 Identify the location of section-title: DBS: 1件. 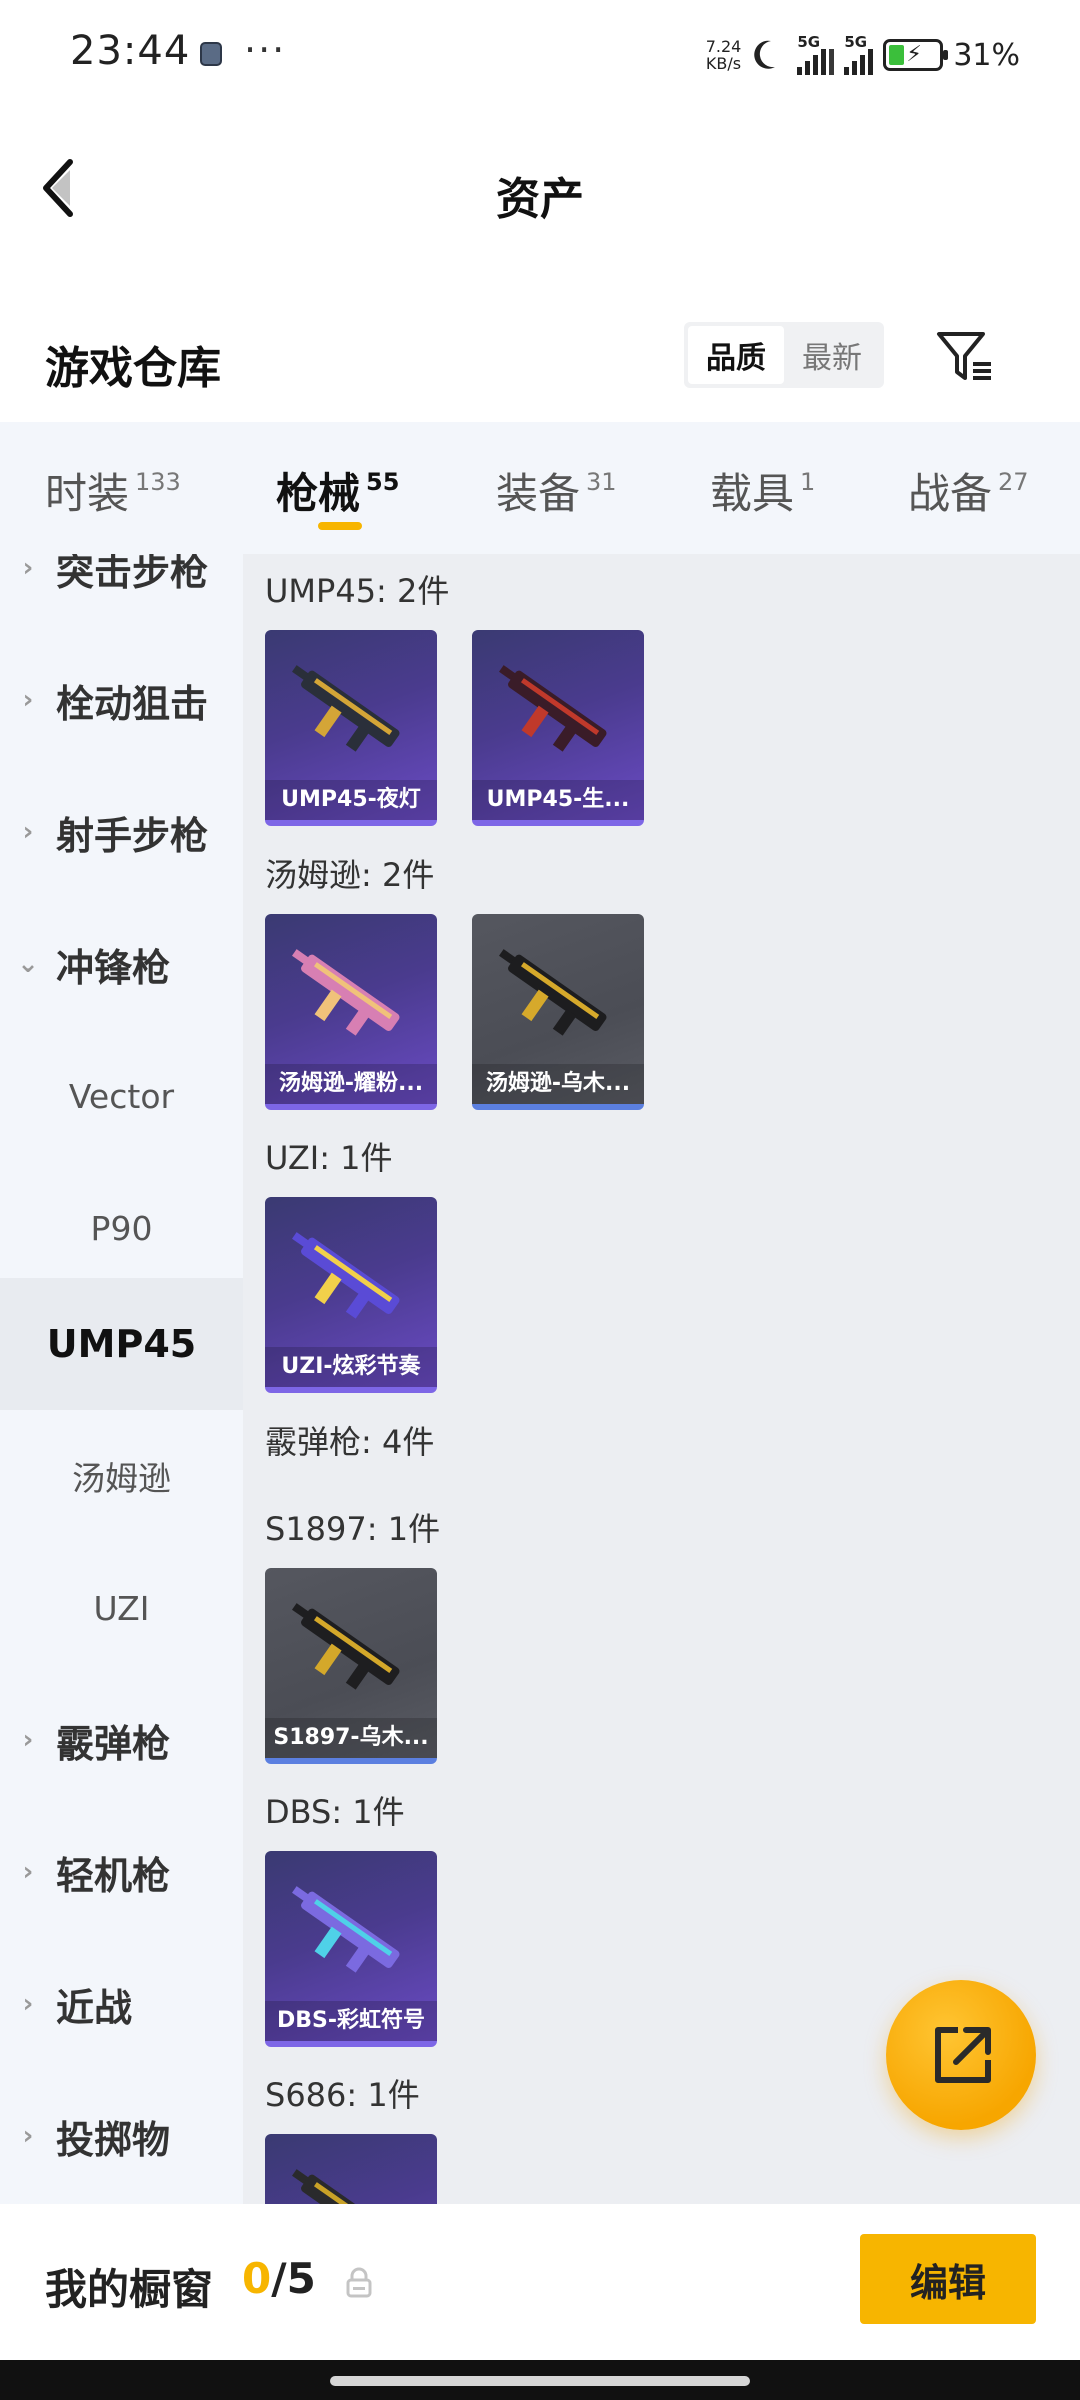
(335, 1812).